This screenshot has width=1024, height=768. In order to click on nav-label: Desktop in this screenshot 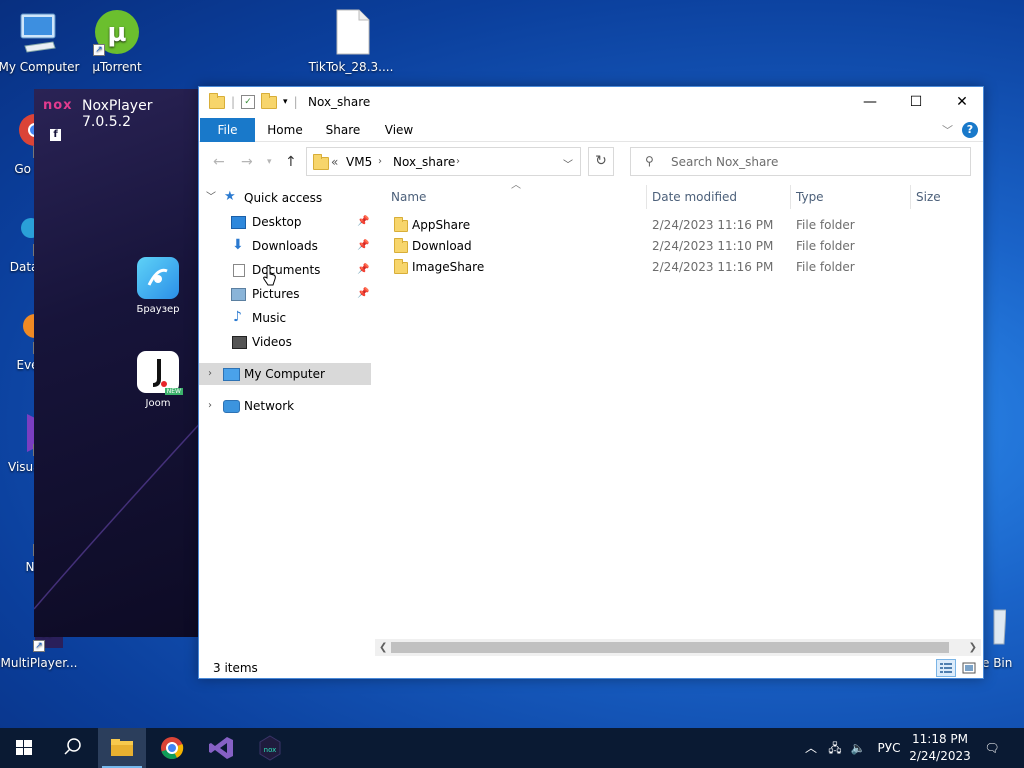, I will do `click(277, 222)`.